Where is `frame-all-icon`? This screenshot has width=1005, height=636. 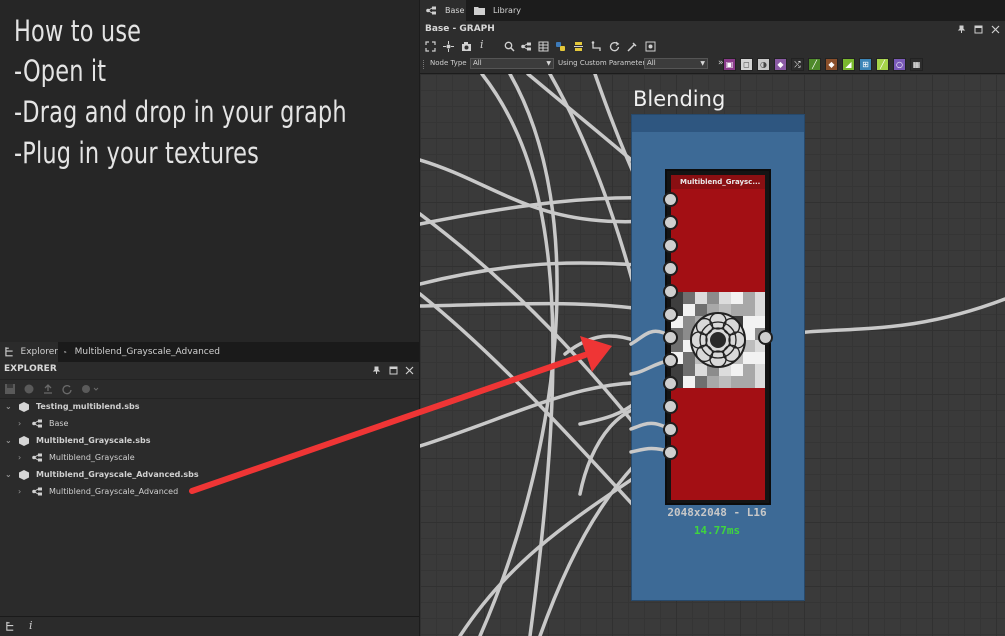
frame-all-icon is located at coordinates (430, 46).